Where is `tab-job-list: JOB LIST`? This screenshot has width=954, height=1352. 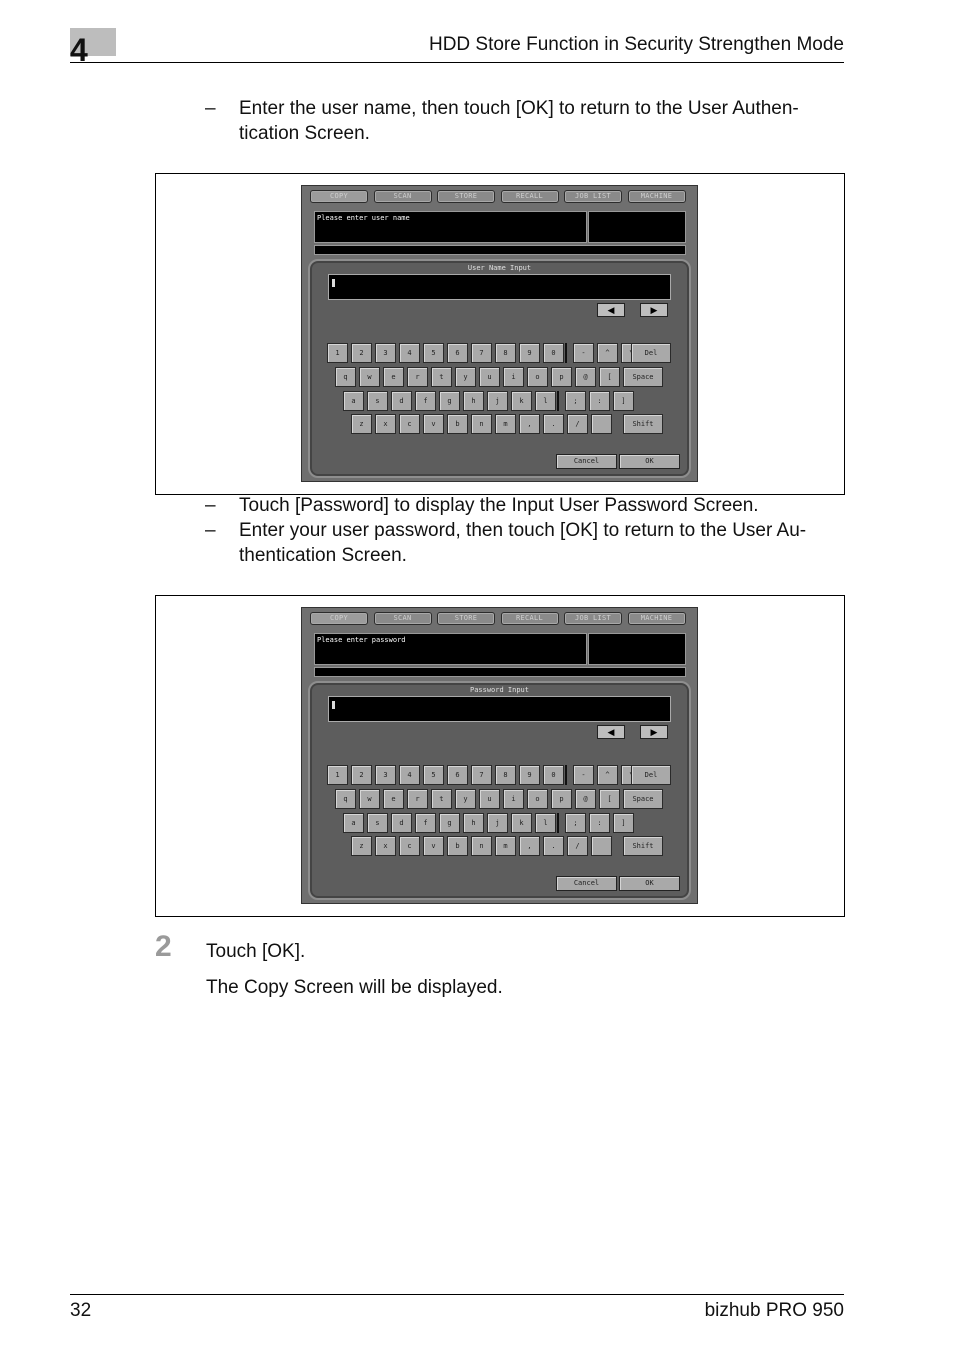 tab-job-list: JOB LIST is located at coordinates (593, 196).